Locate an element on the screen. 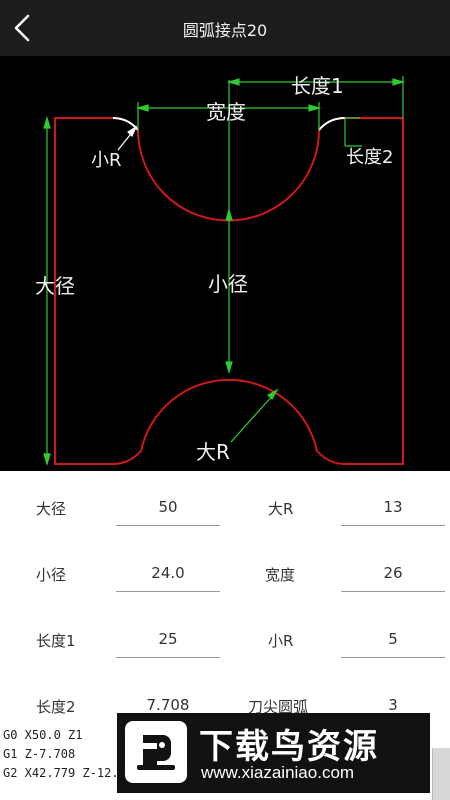 The image size is (450, 800). label-big-r: 大R is located at coordinates (213, 452).